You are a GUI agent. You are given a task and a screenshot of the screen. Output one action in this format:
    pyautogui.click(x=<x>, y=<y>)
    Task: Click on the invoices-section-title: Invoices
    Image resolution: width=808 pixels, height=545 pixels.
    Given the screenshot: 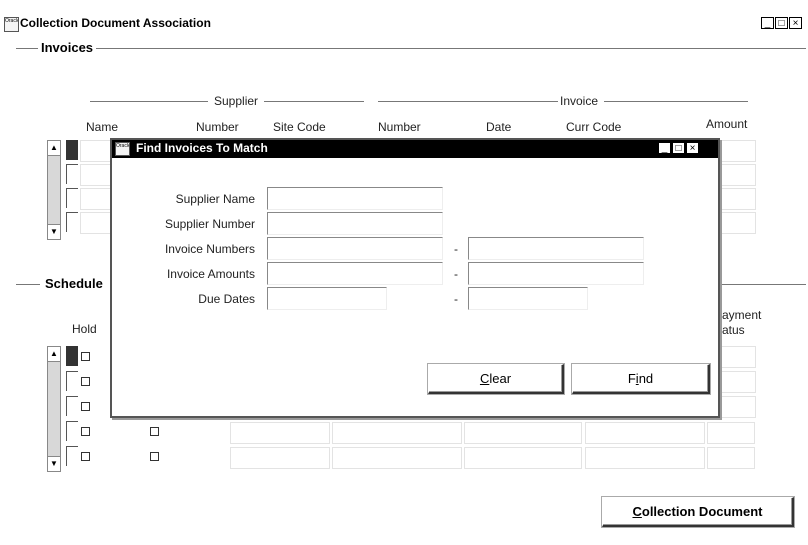 What is the action you would take?
    pyautogui.click(x=67, y=47)
    